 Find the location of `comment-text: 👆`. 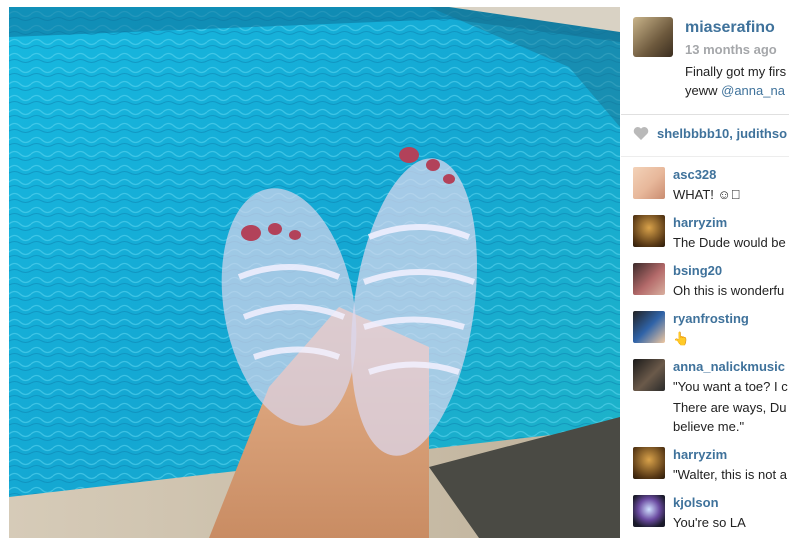

comment-text: 👆 is located at coordinates (681, 338).